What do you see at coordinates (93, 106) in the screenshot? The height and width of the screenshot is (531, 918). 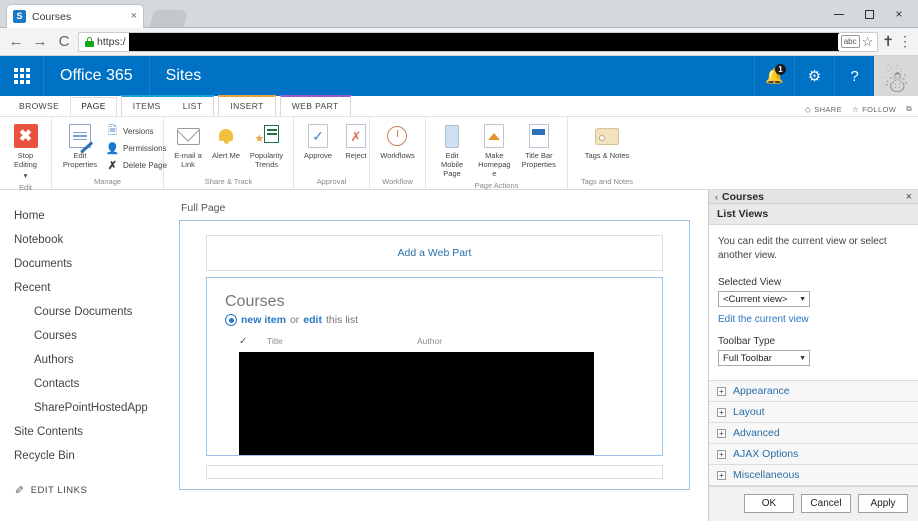 I see `tab-page: PAGE` at bounding box center [93, 106].